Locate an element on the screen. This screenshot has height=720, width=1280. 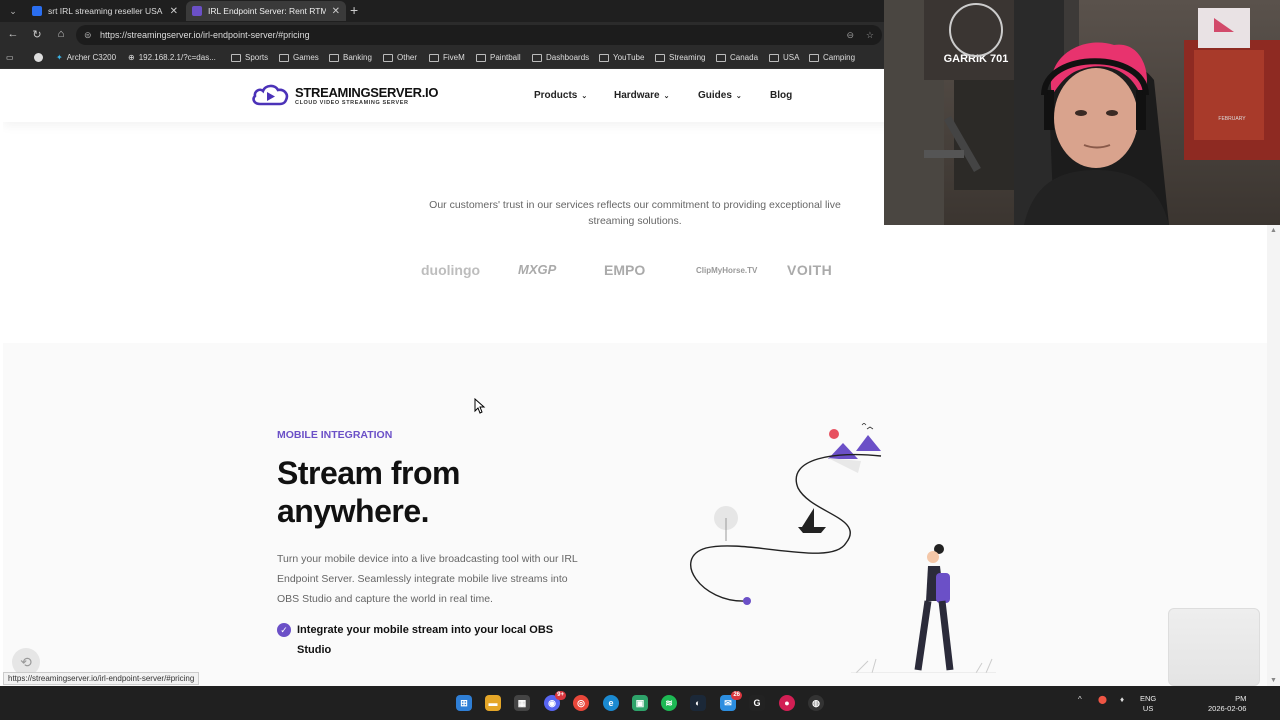
brand-logo-clipmyhorse: ClipMyHorse.TV is located at coordinates (727, 270).